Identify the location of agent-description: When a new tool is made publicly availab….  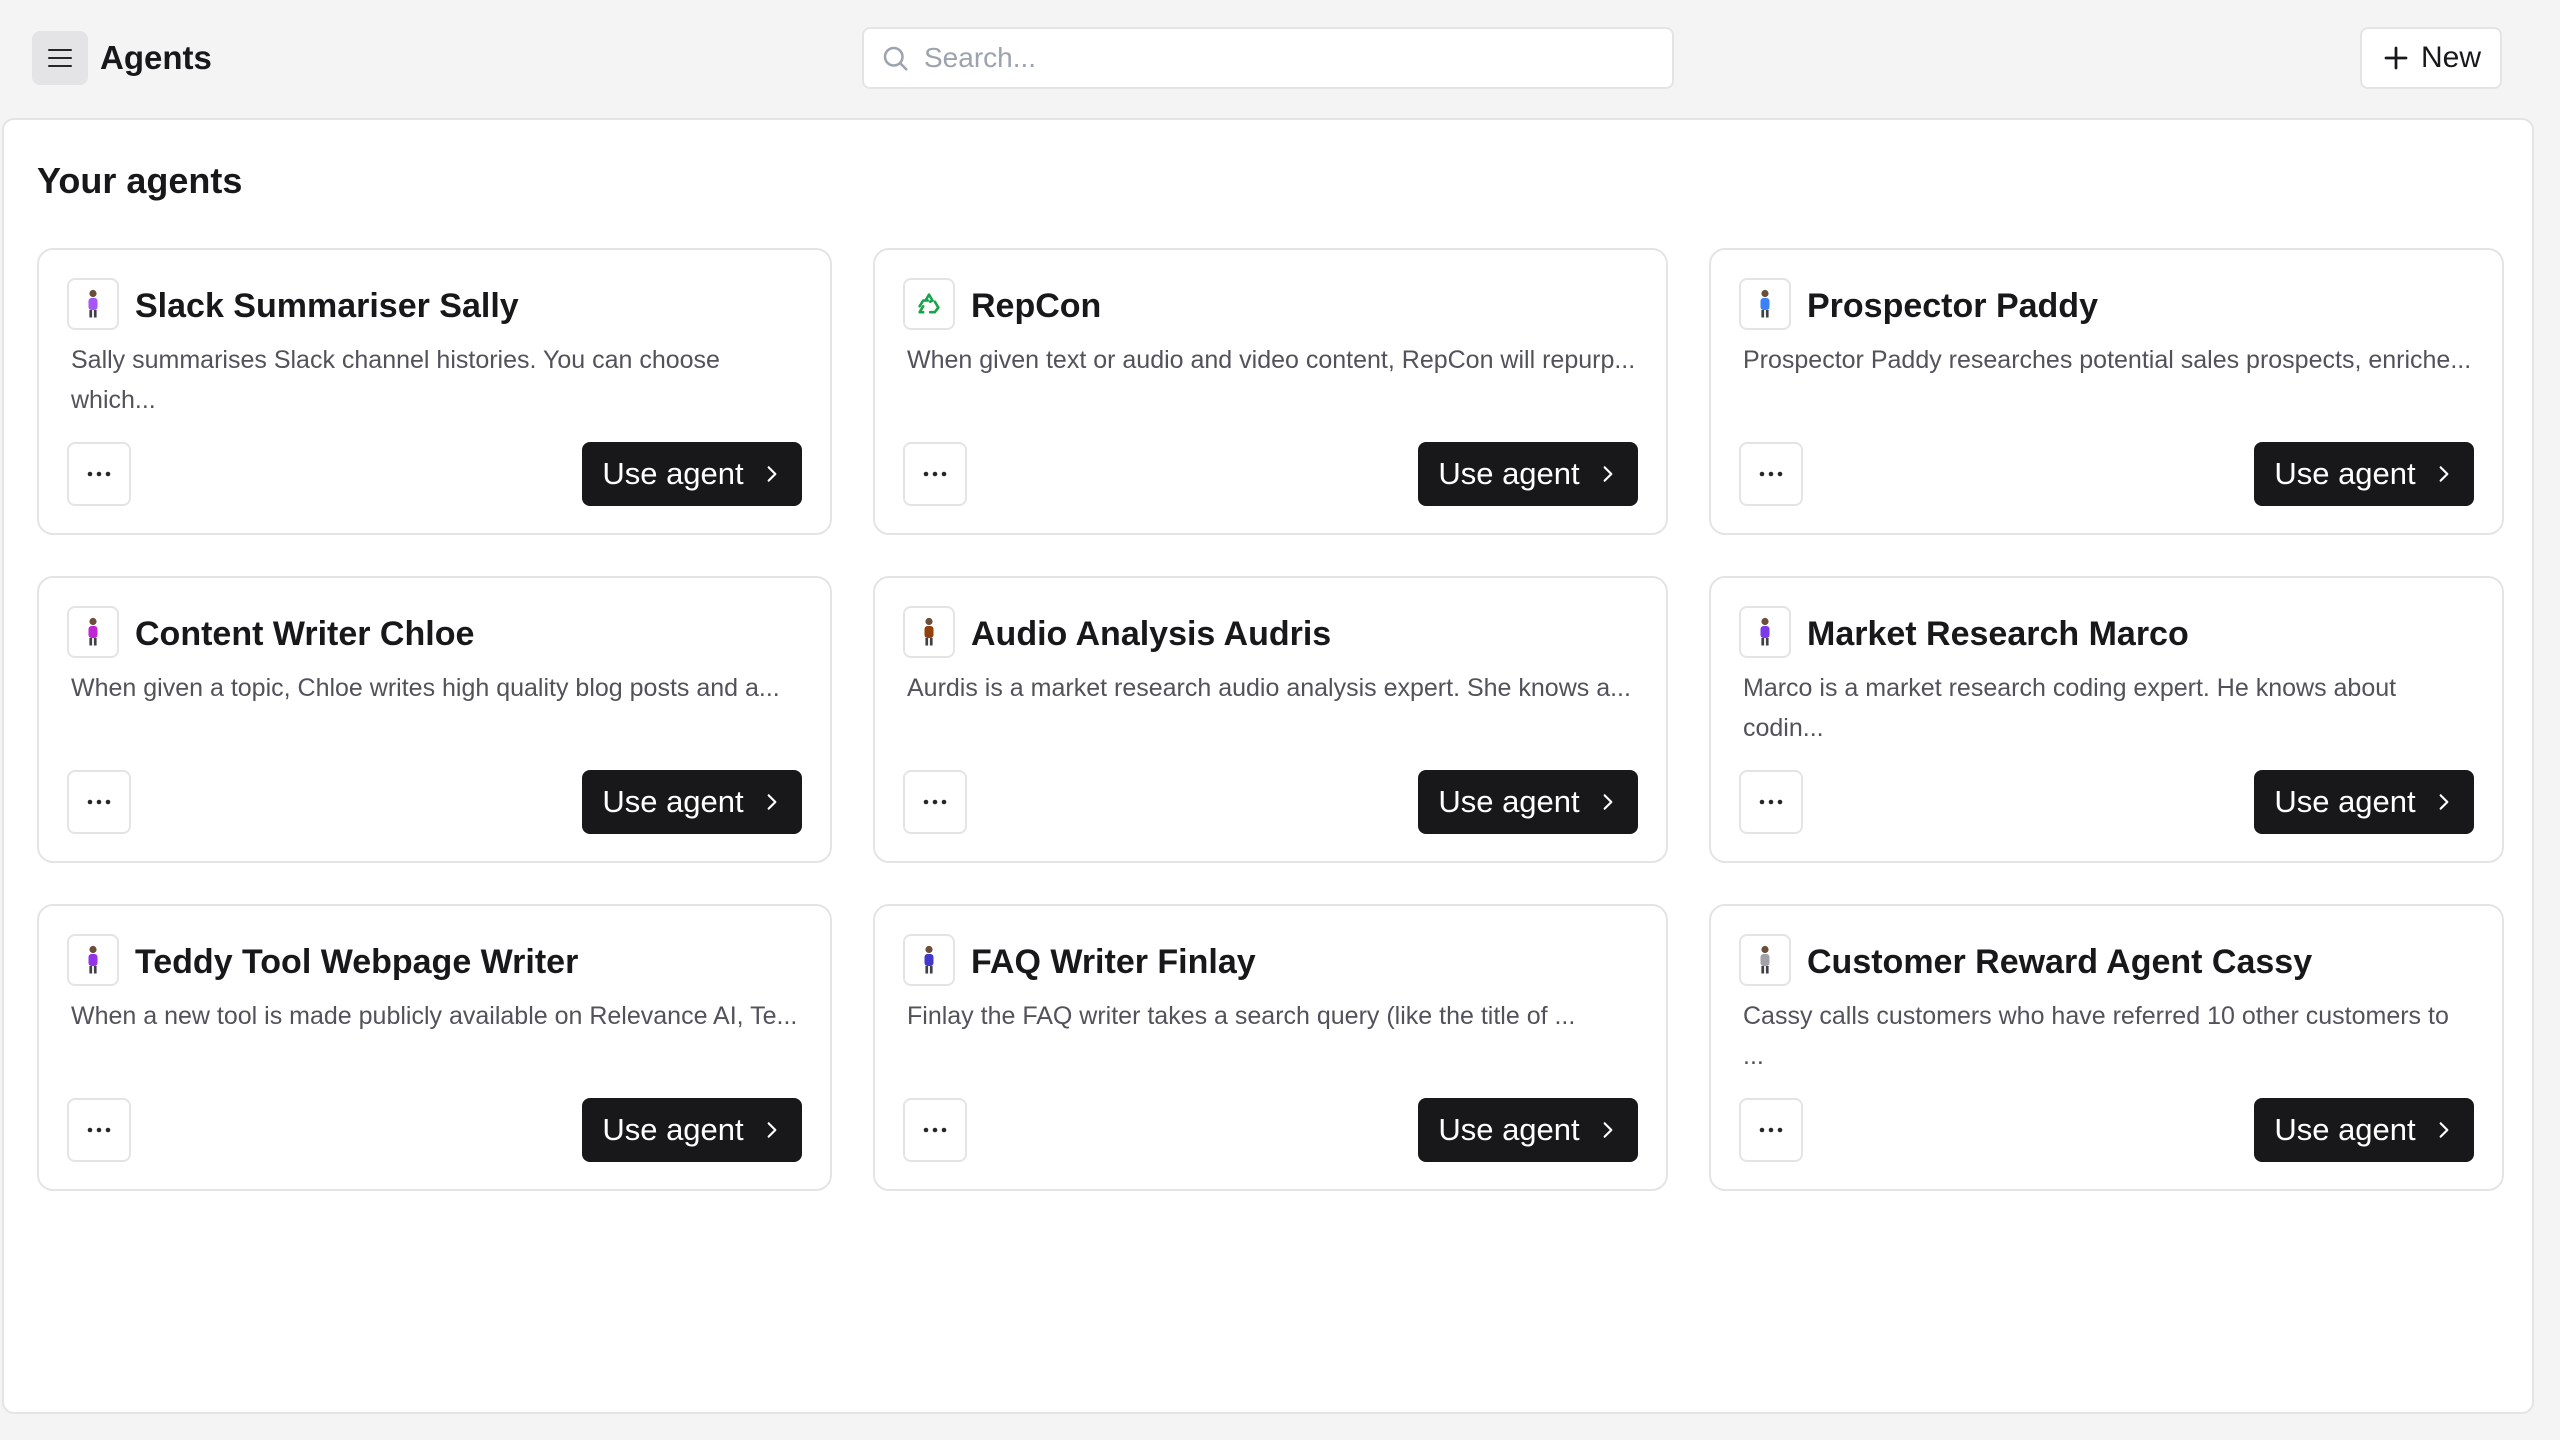
(434, 1016).